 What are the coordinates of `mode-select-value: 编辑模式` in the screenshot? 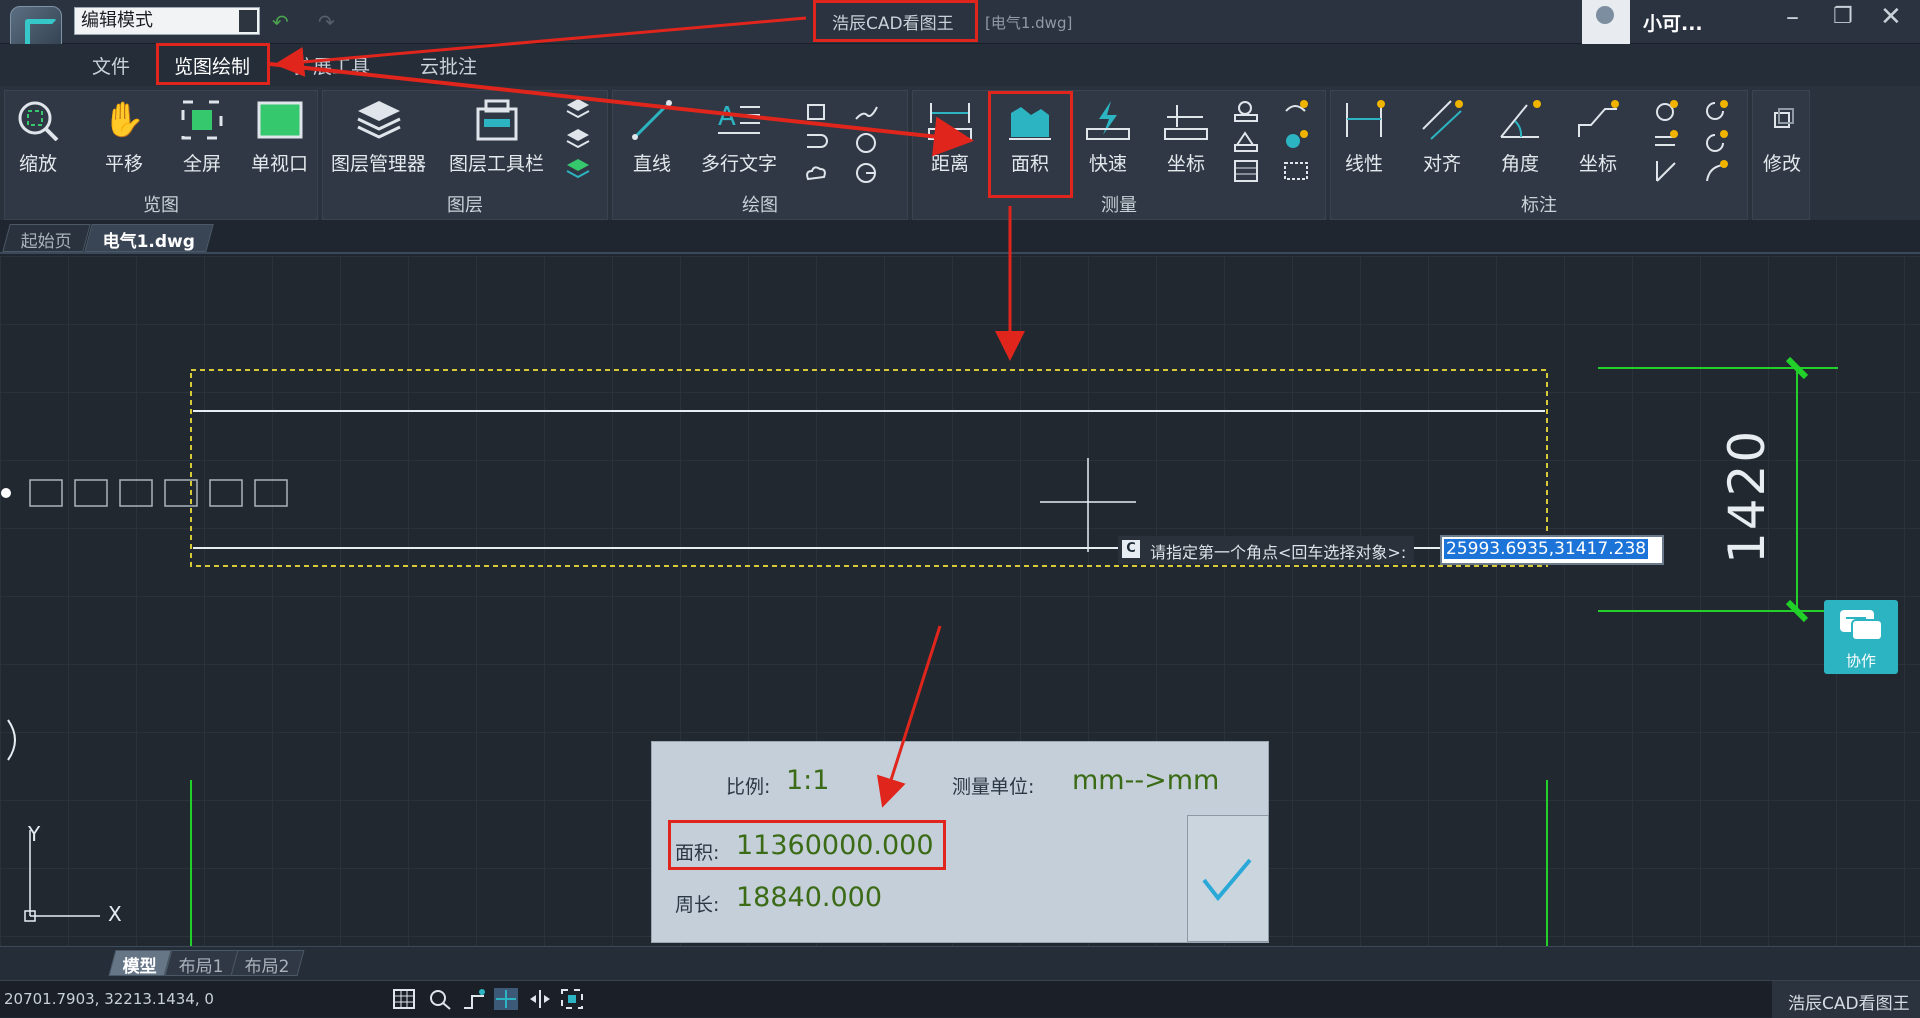 It's located at (117, 20).